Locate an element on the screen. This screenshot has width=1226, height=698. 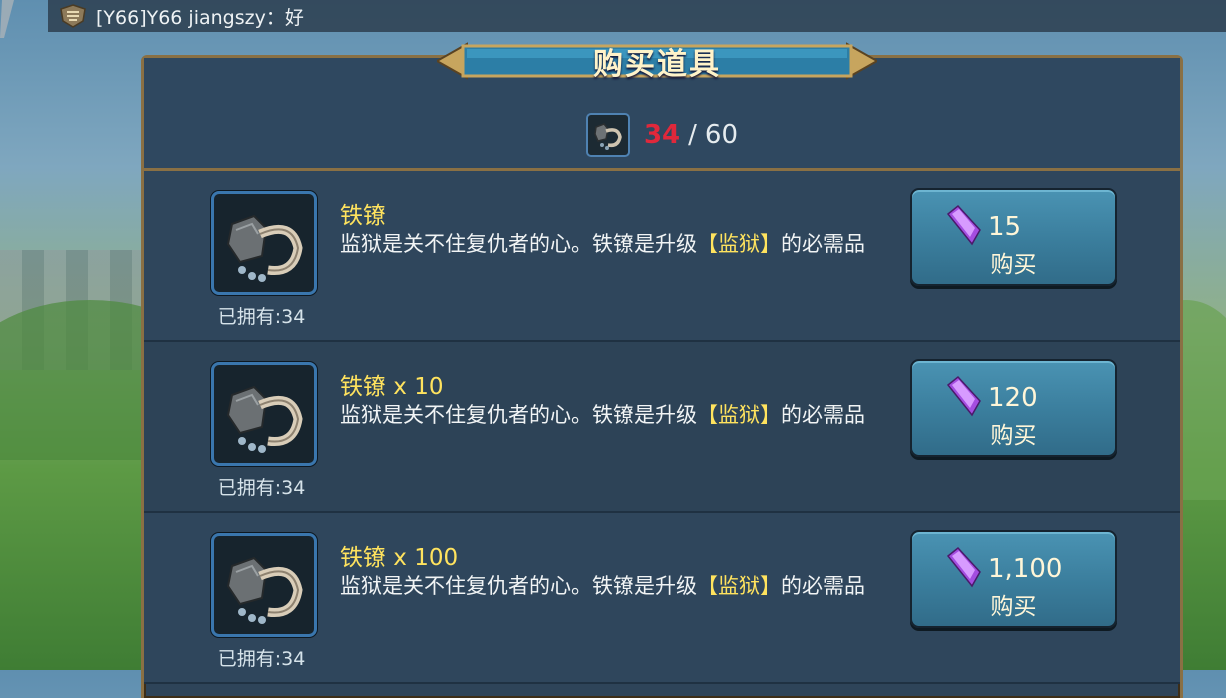
corner-ornament-icon is located at coordinates (7, 19).